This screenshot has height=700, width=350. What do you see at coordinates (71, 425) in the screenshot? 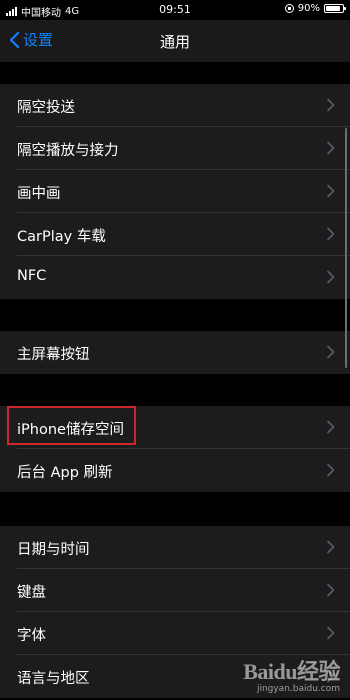
I see `highlight-annotation-box` at bounding box center [71, 425].